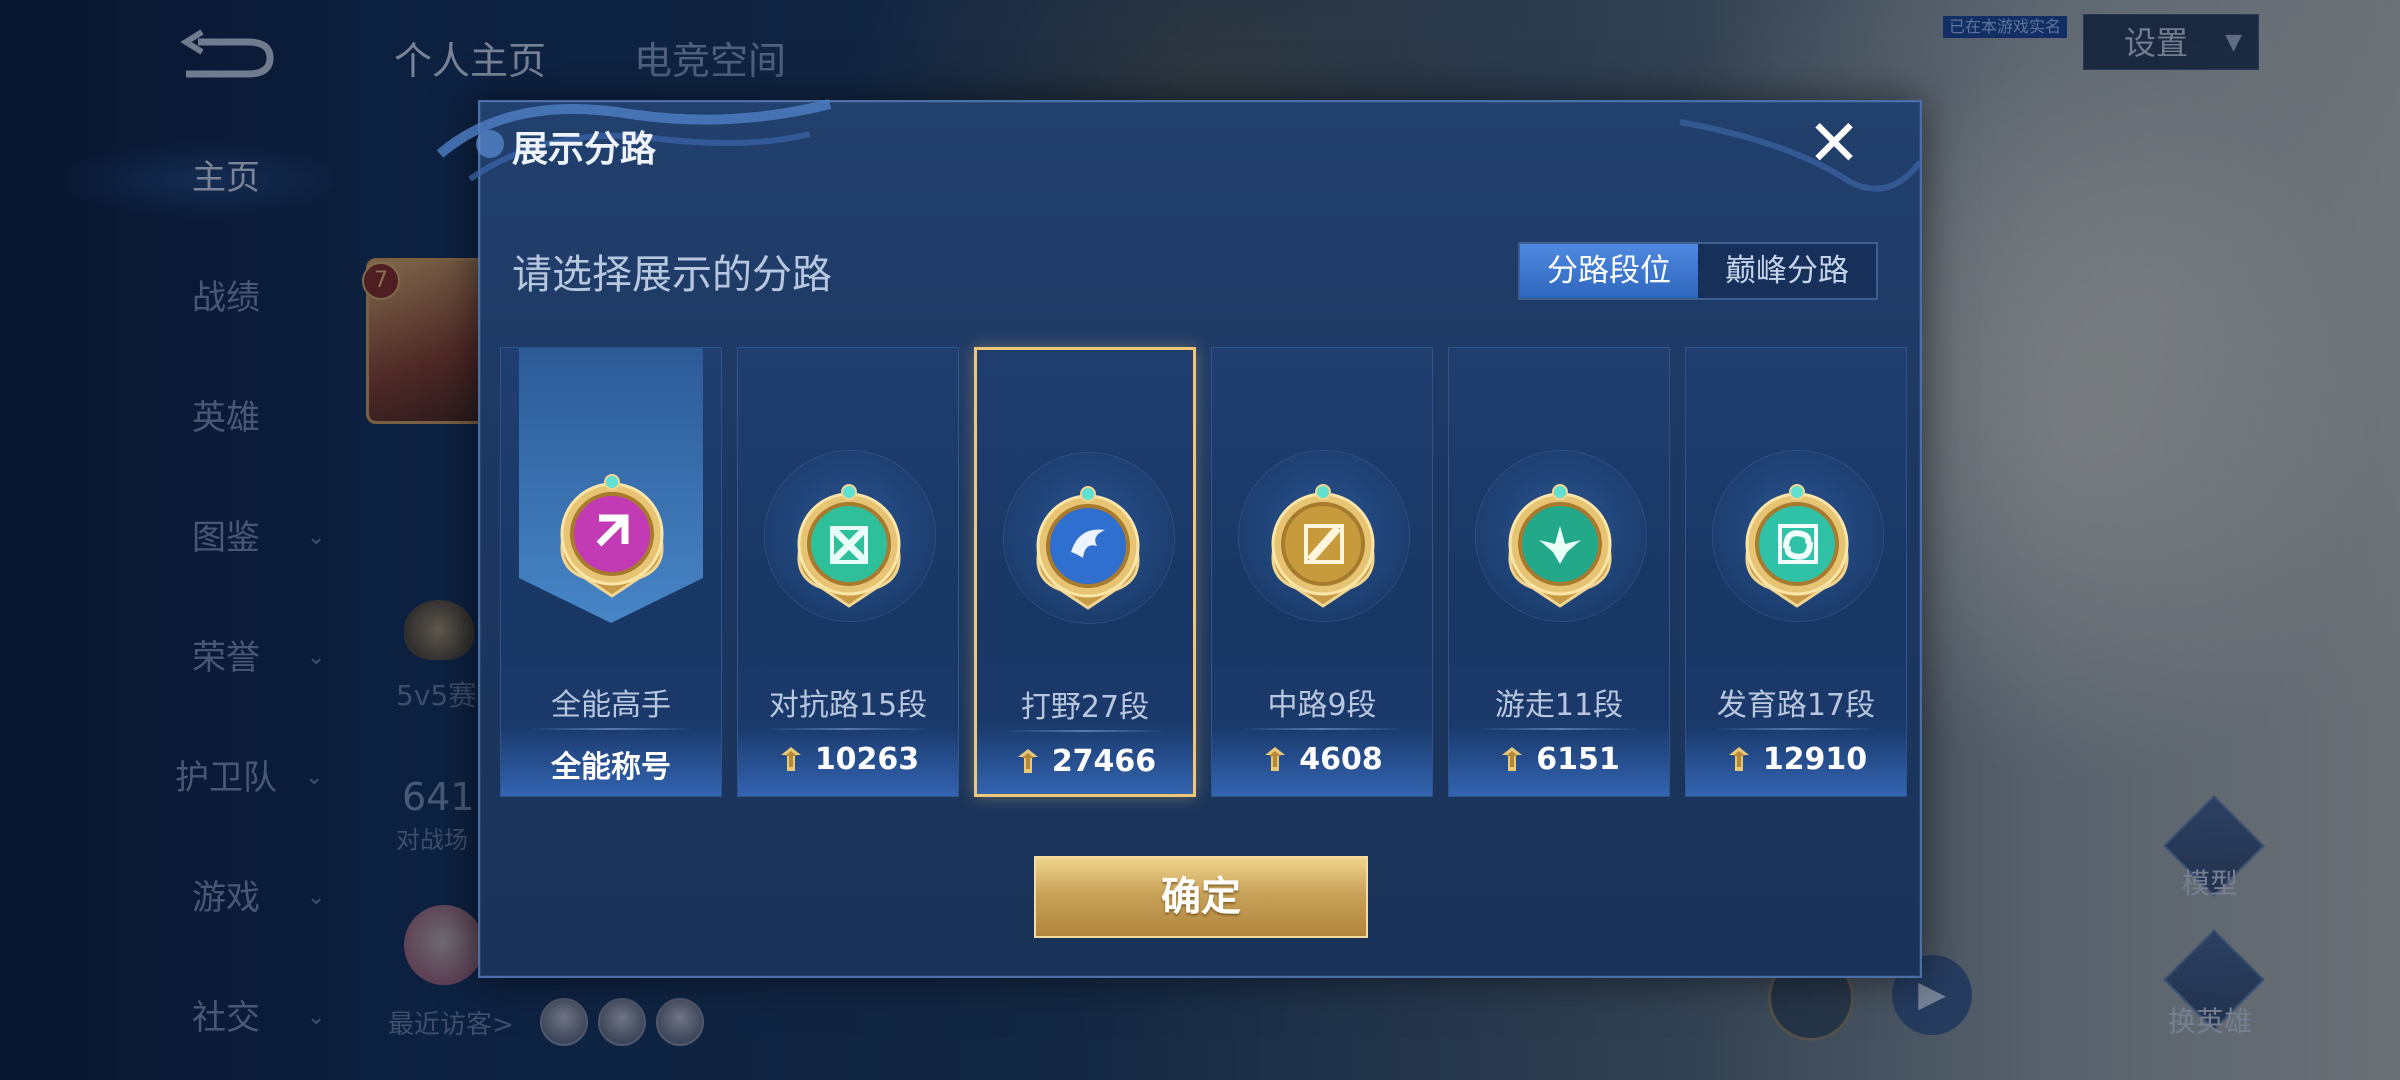 The height and width of the screenshot is (1080, 2400). I want to click on lane-card-value: 全能称号, so click(611, 764).